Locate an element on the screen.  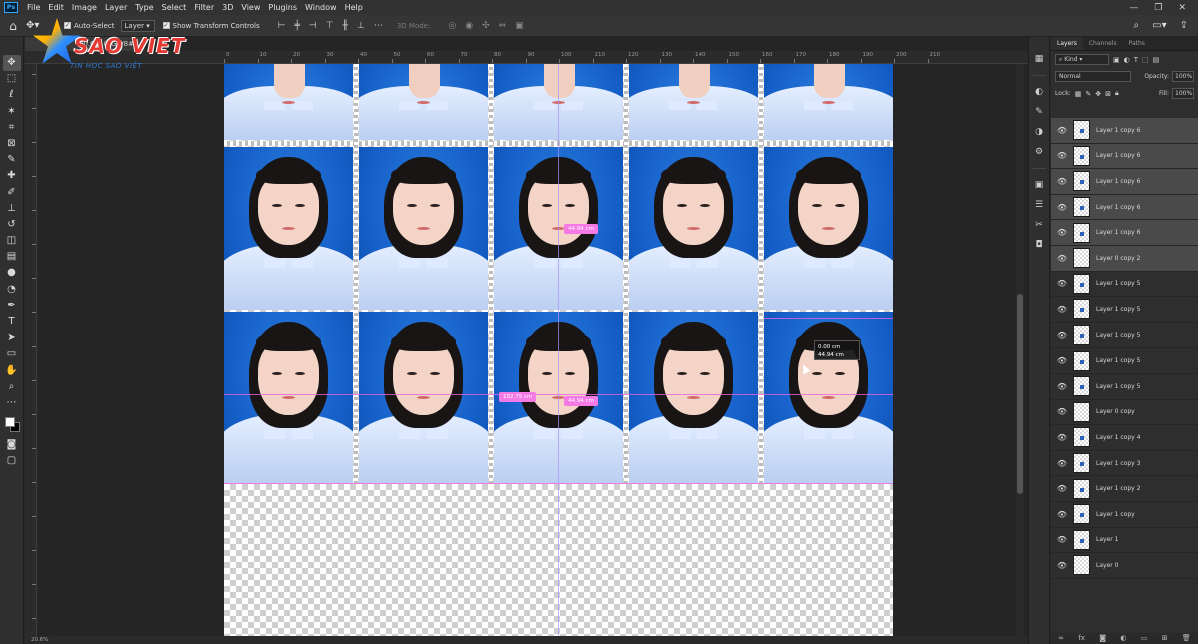
quick-mask-icon: ◙ is located at coordinates (12, 445).